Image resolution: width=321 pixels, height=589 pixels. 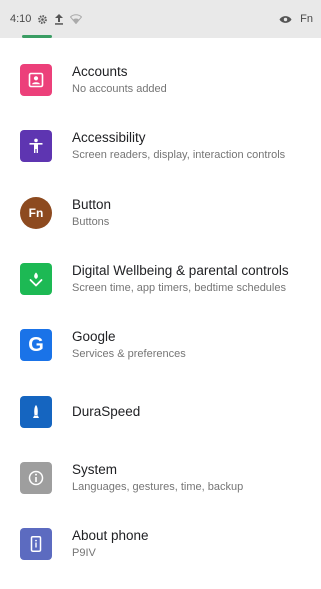 I want to click on status-fn-label: Fn, so click(x=306, y=19).